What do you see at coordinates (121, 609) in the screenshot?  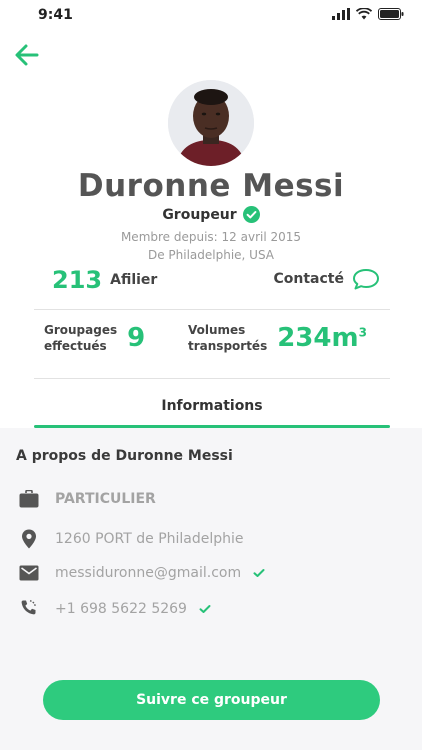 I see `phone-text: +1 698 5622 5269` at bounding box center [121, 609].